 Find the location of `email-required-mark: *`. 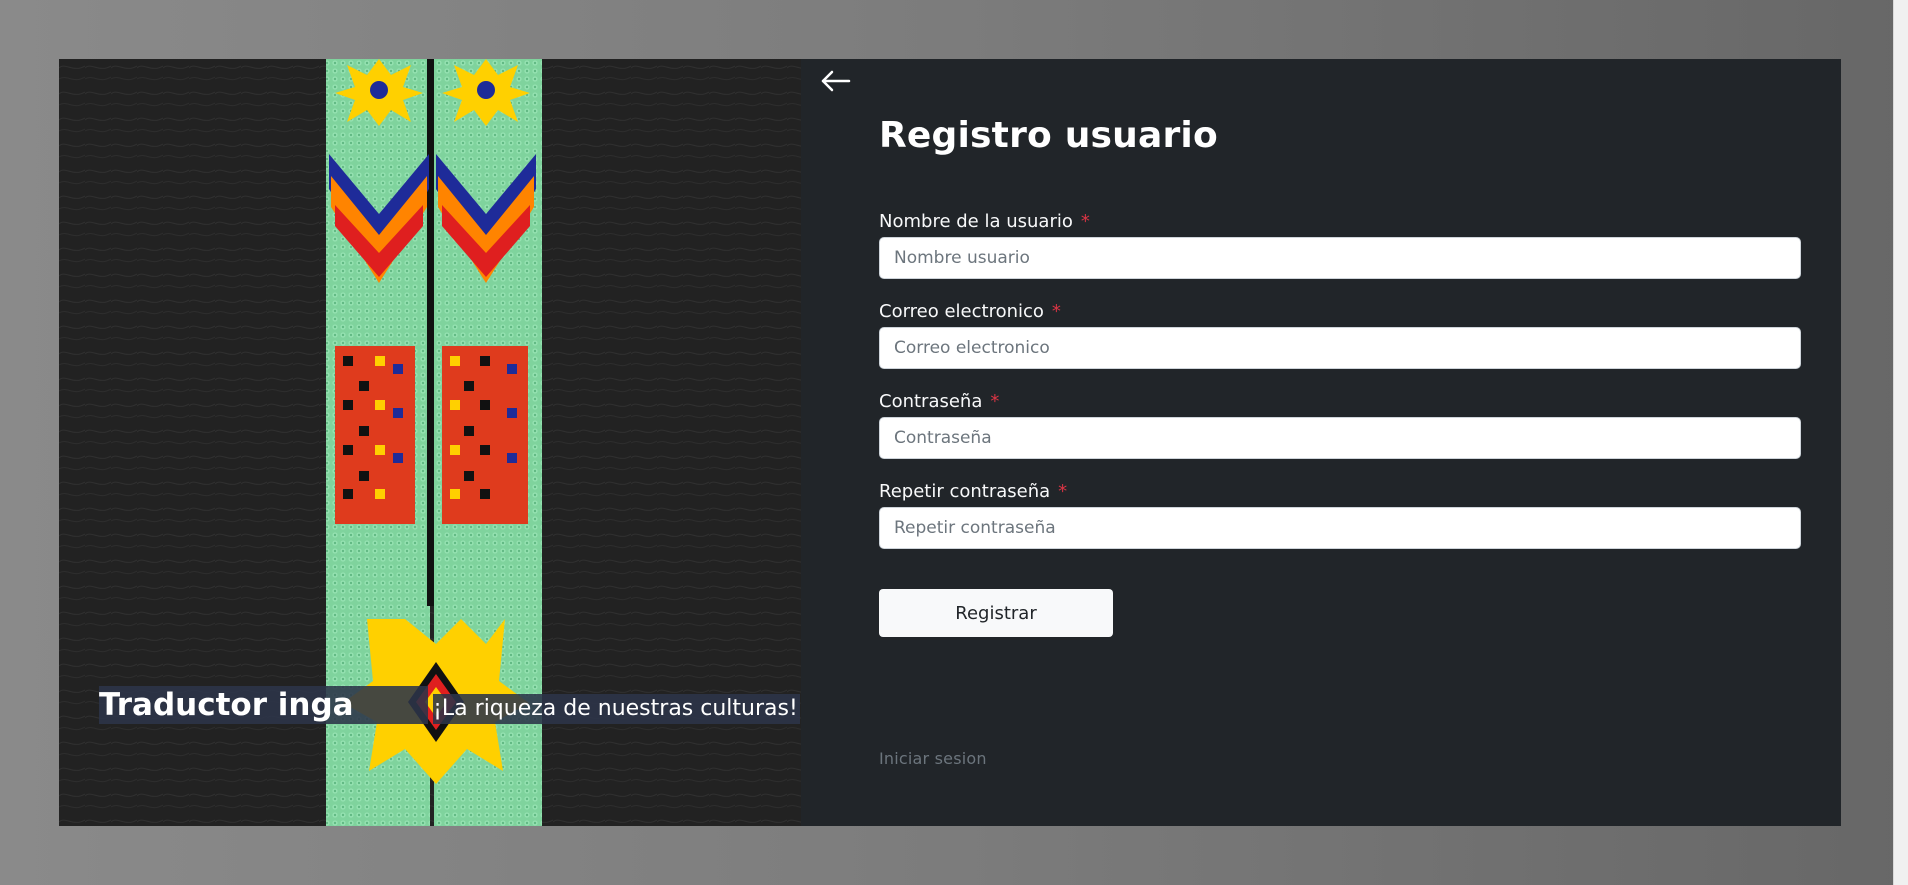

email-required-mark: * is located at coordinates (1056, 311).